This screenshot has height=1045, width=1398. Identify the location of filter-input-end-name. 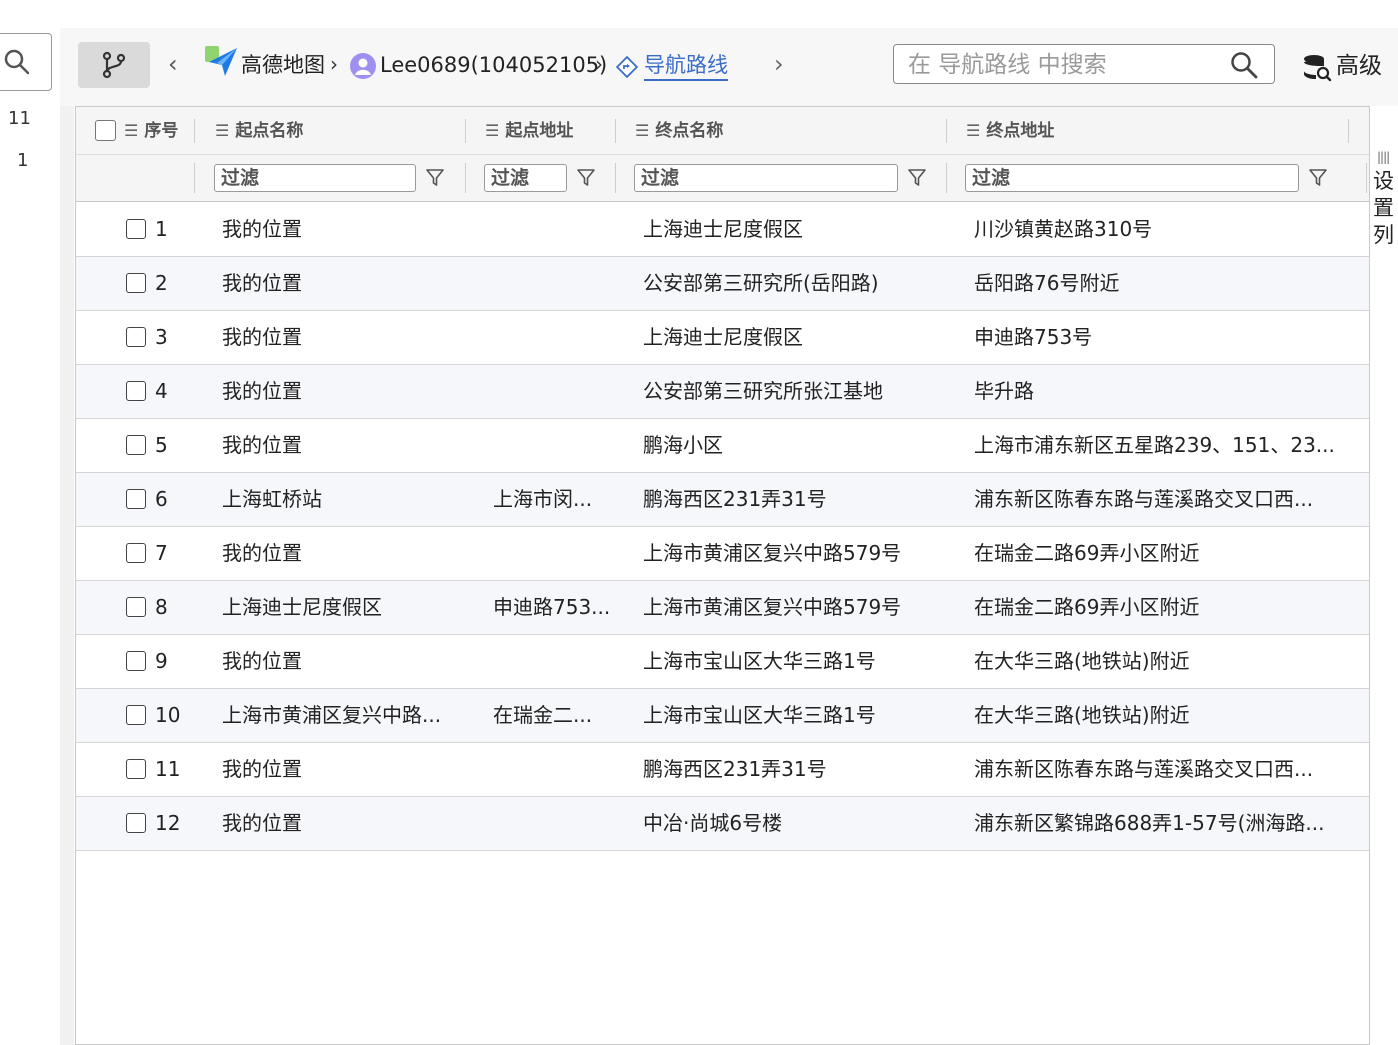
(766, 178).